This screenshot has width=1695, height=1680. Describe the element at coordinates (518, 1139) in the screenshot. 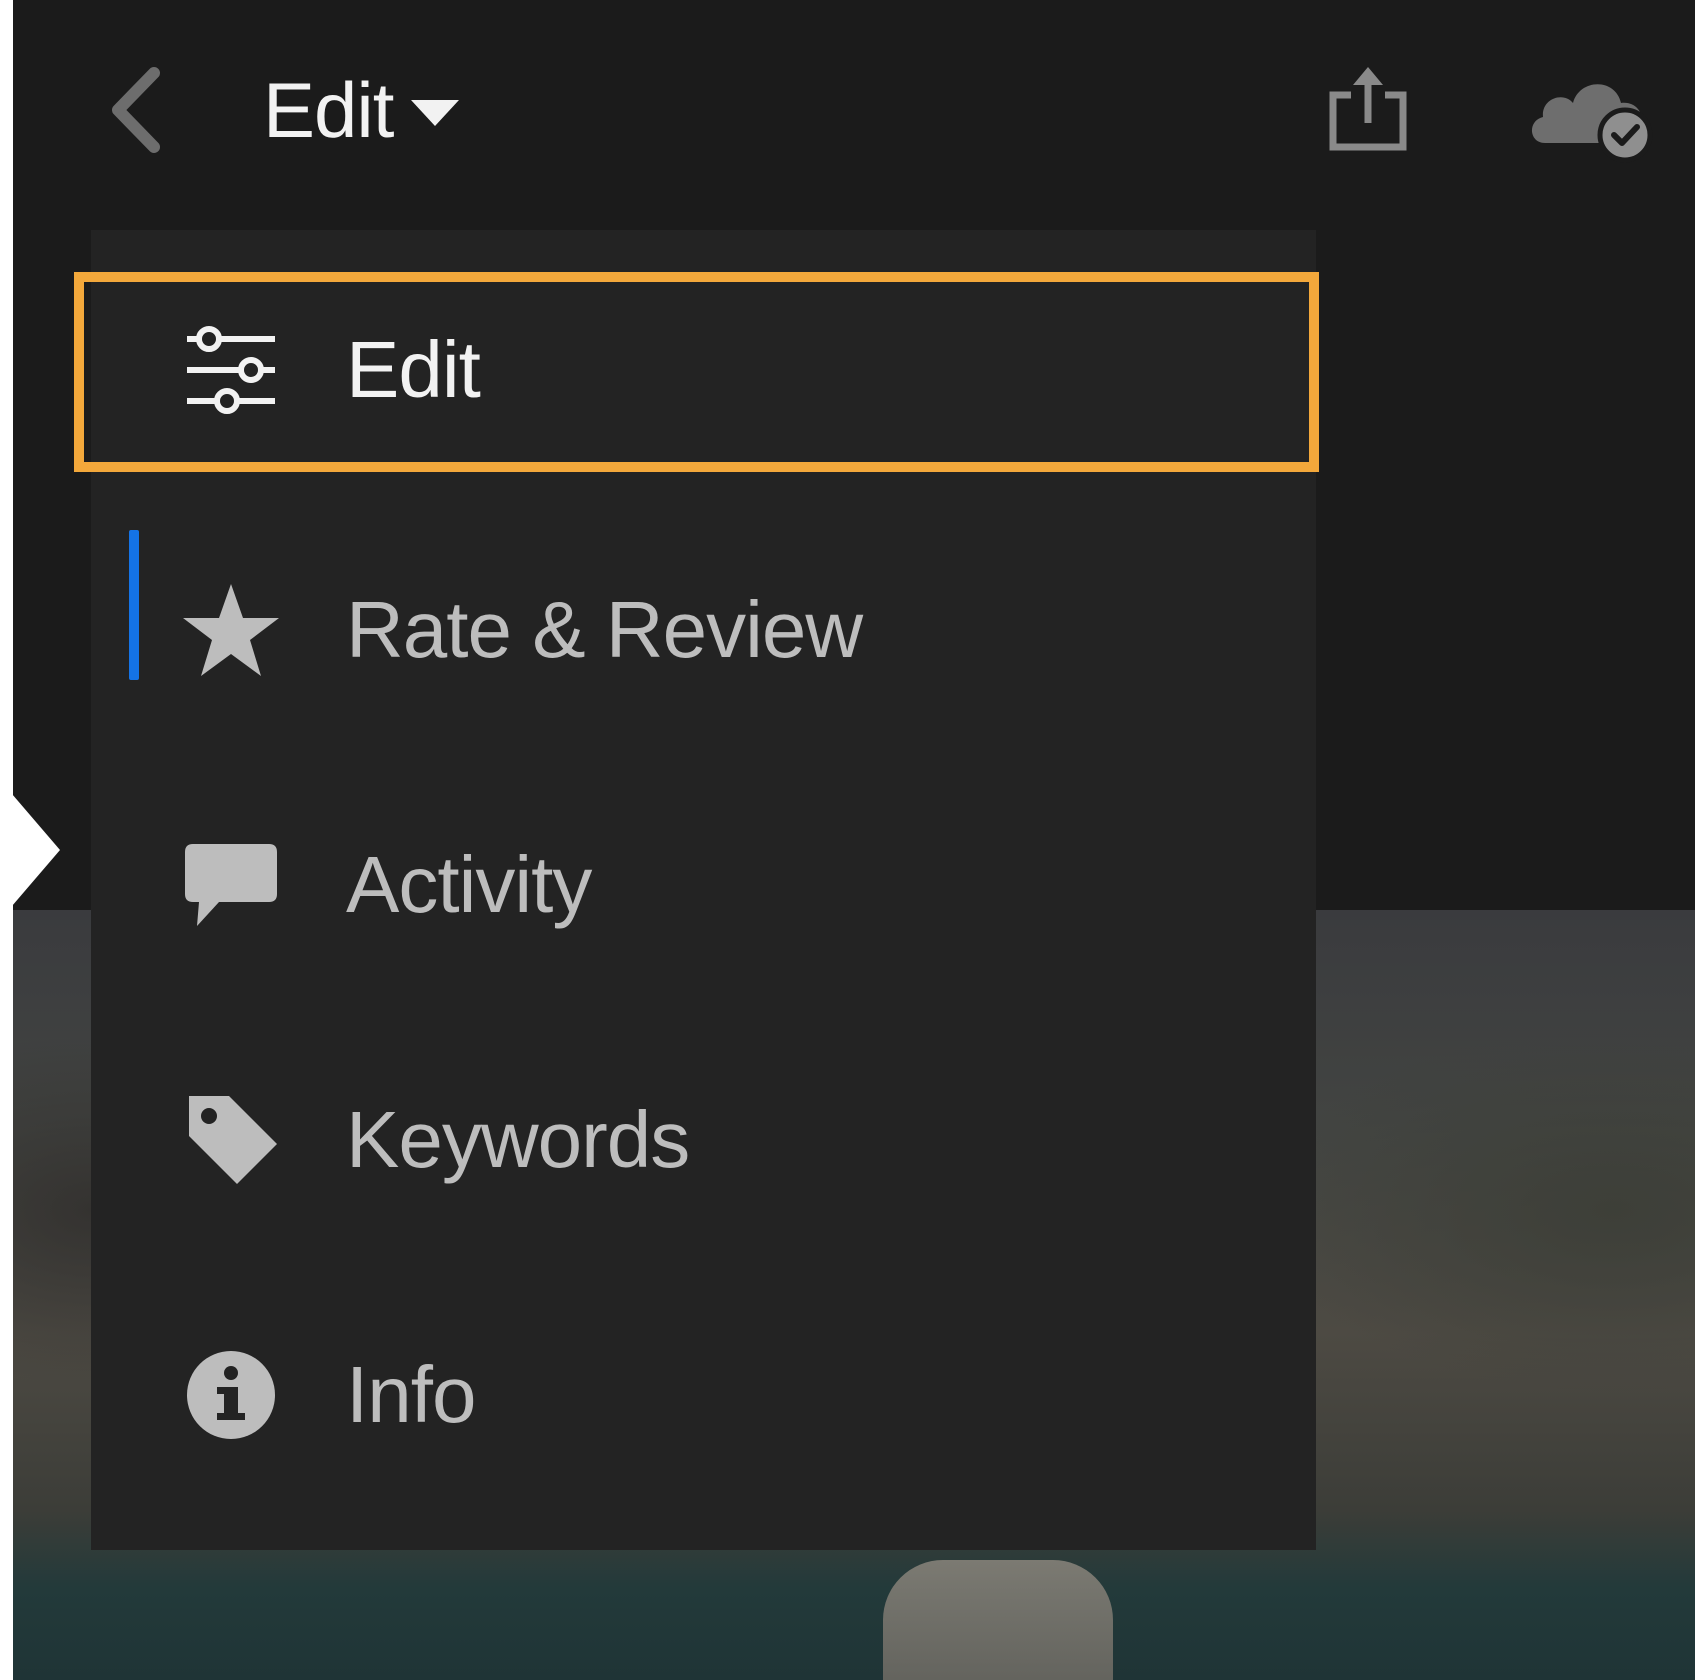

I see `menu-item-label: Keywords` at that location.